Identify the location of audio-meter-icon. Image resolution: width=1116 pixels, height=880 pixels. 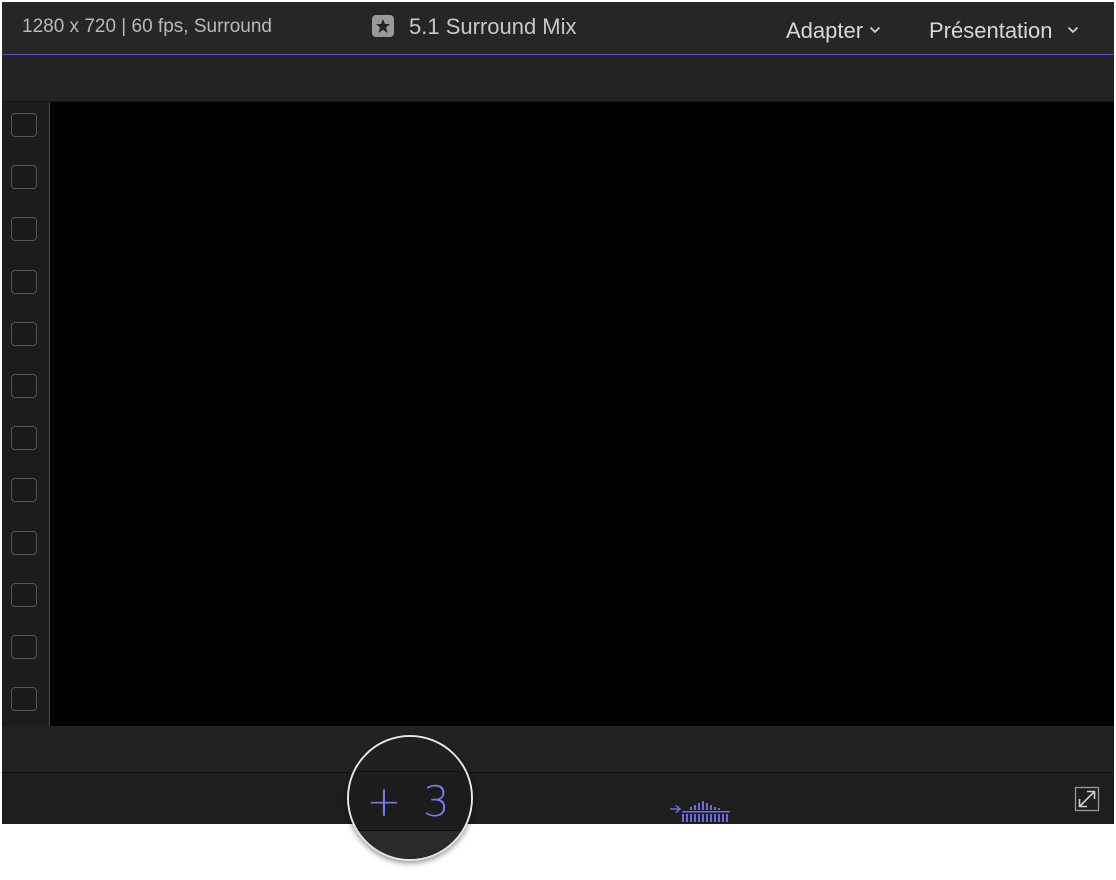
(700, 809).